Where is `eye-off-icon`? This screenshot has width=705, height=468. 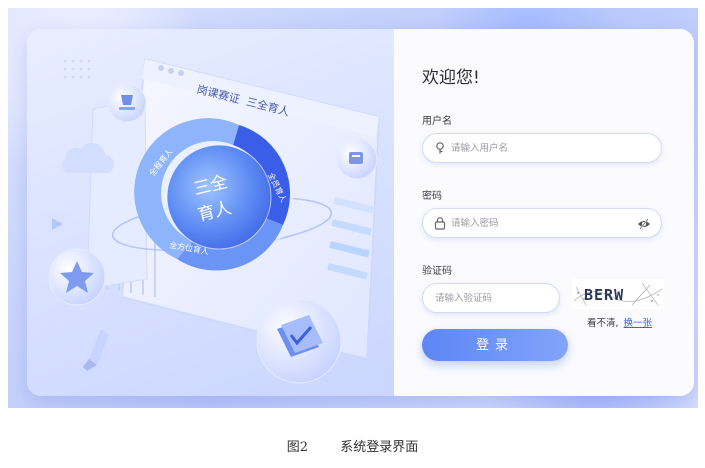
eye-off-icon is located at coordinates (644, 224).